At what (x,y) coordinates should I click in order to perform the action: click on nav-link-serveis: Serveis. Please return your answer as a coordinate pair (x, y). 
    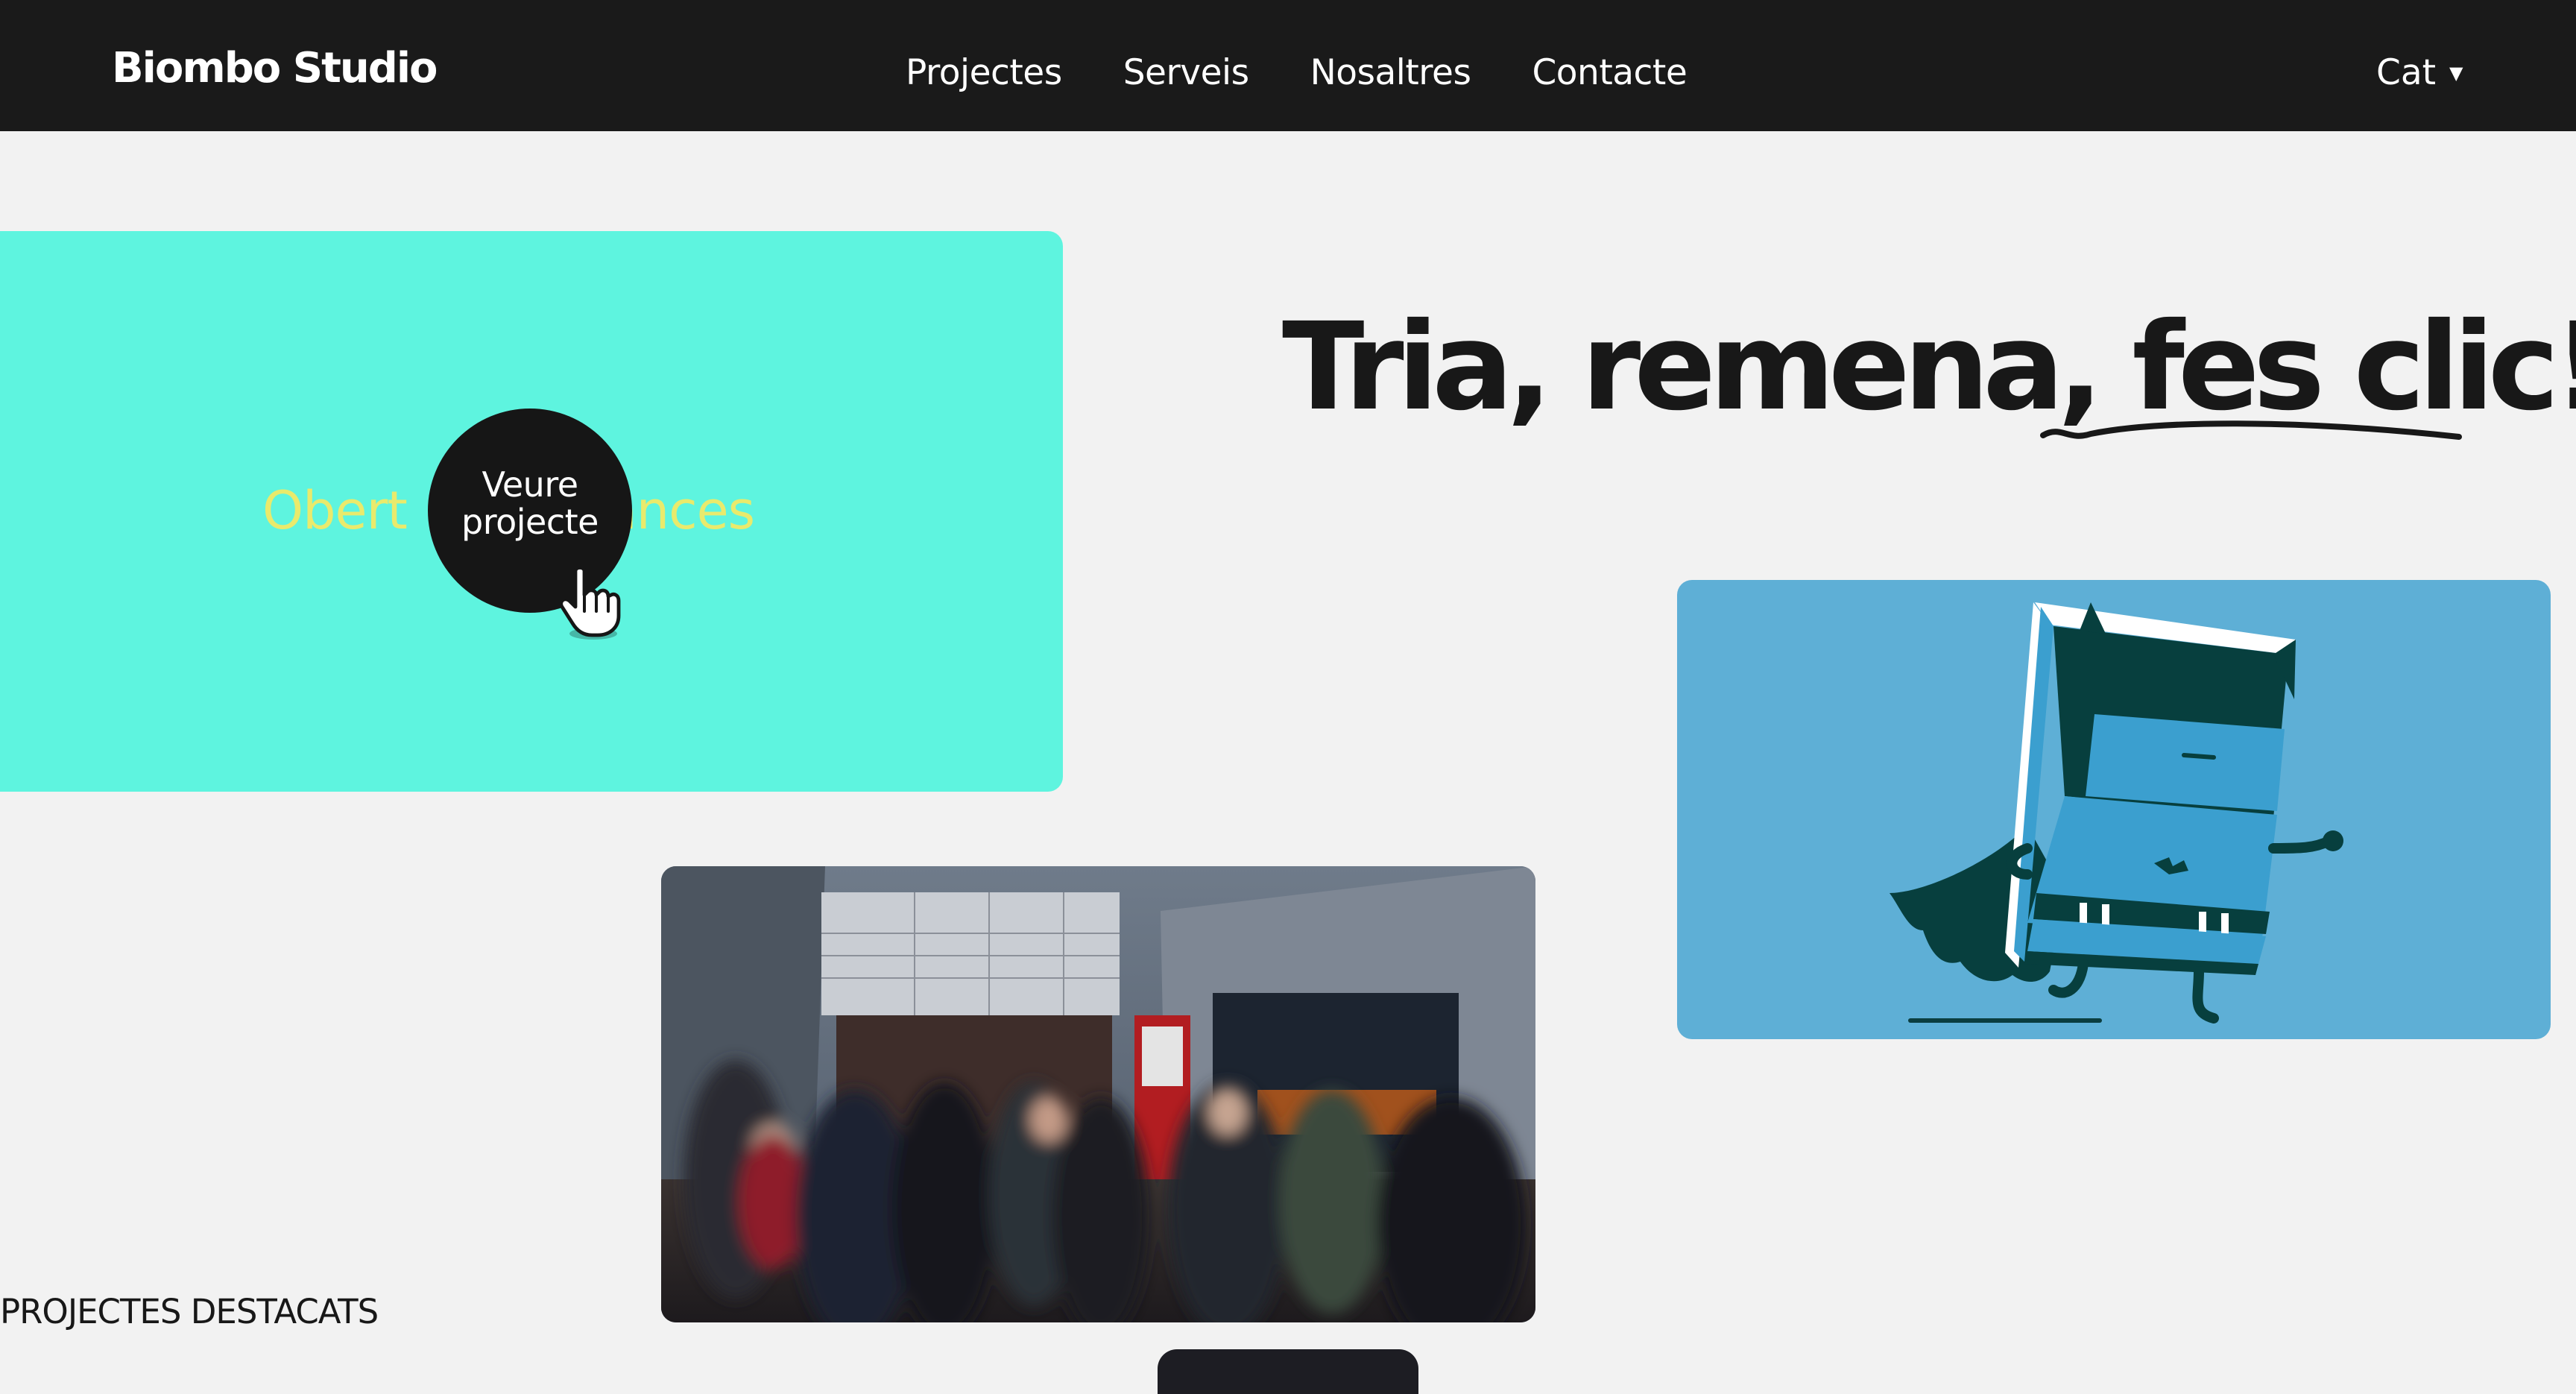
    Looking at the image, I should click on (1186, 73).